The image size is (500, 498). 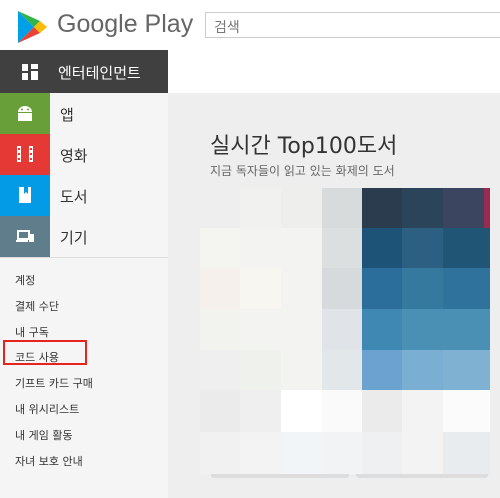 I want to click on devices-icon, so click(x=25, y=236).